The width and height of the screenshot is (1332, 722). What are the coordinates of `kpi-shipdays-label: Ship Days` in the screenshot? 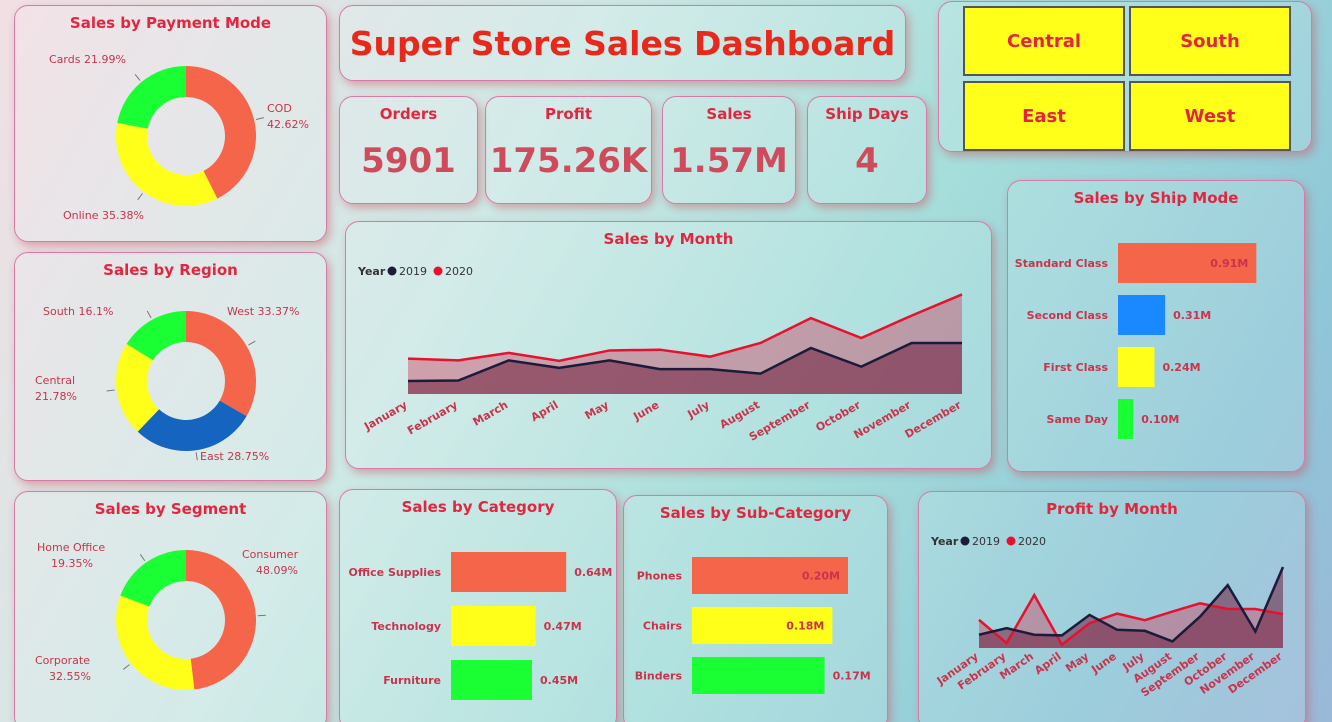 It's located at (867, 114).